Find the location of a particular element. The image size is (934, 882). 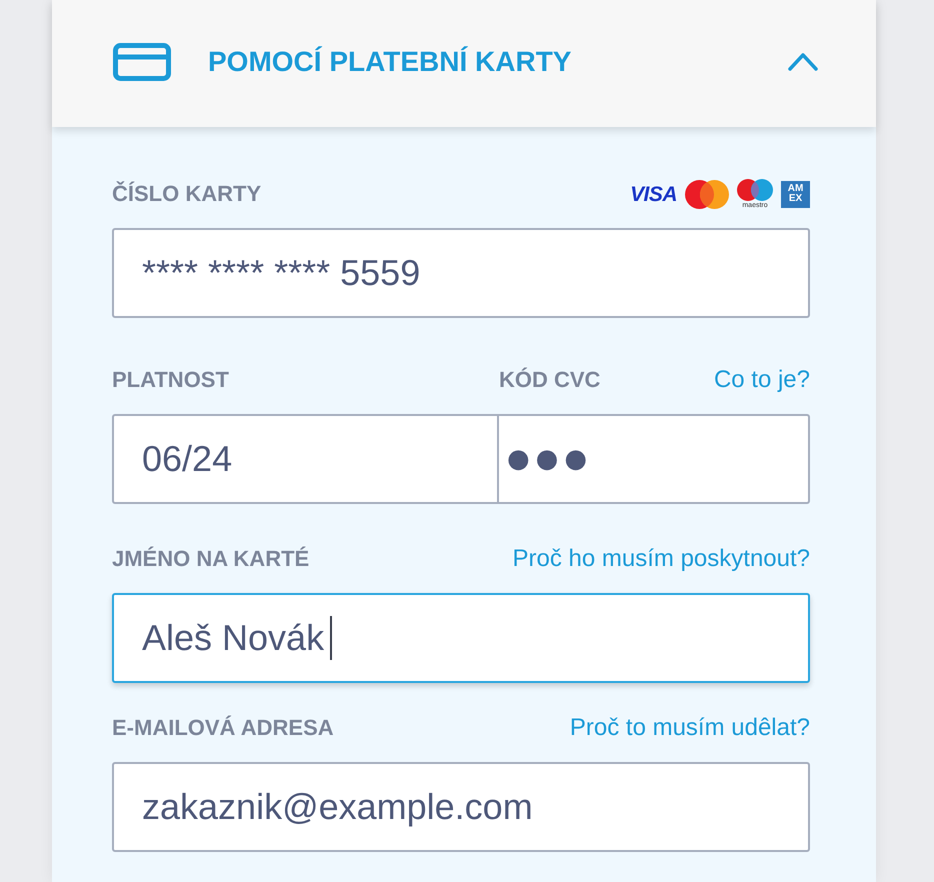

field-label: KÓD CVC is located at coordinates (549, 380).